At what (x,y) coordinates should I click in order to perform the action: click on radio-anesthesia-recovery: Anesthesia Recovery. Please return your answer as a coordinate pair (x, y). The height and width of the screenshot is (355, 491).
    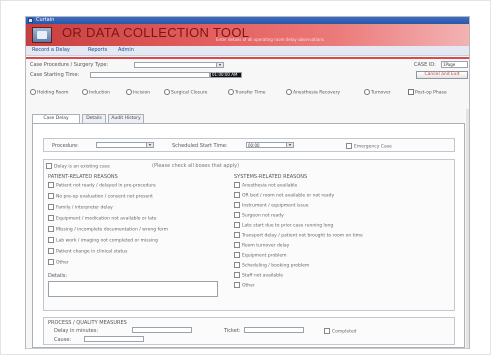
    Looking at the image, I should click on (313, 93).